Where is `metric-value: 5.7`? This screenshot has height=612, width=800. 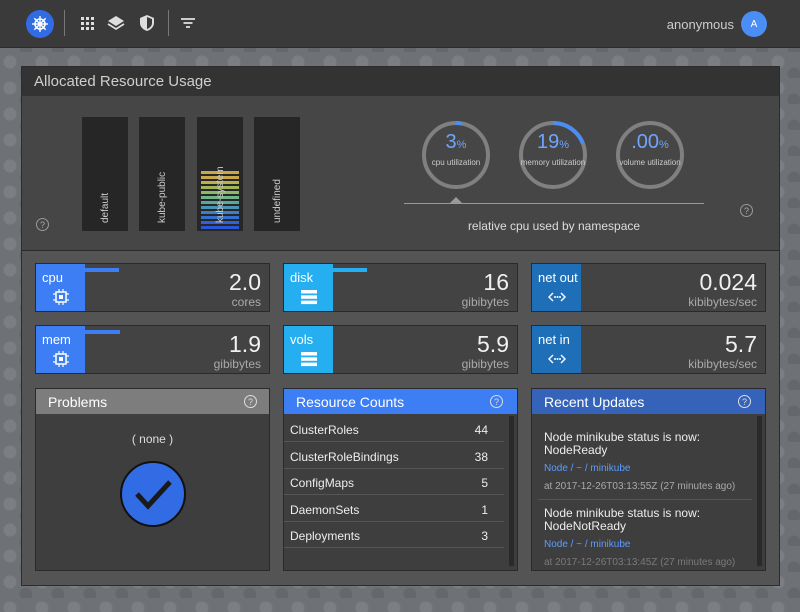
metric-value: 5.7 is located at coordinates (741, 344).